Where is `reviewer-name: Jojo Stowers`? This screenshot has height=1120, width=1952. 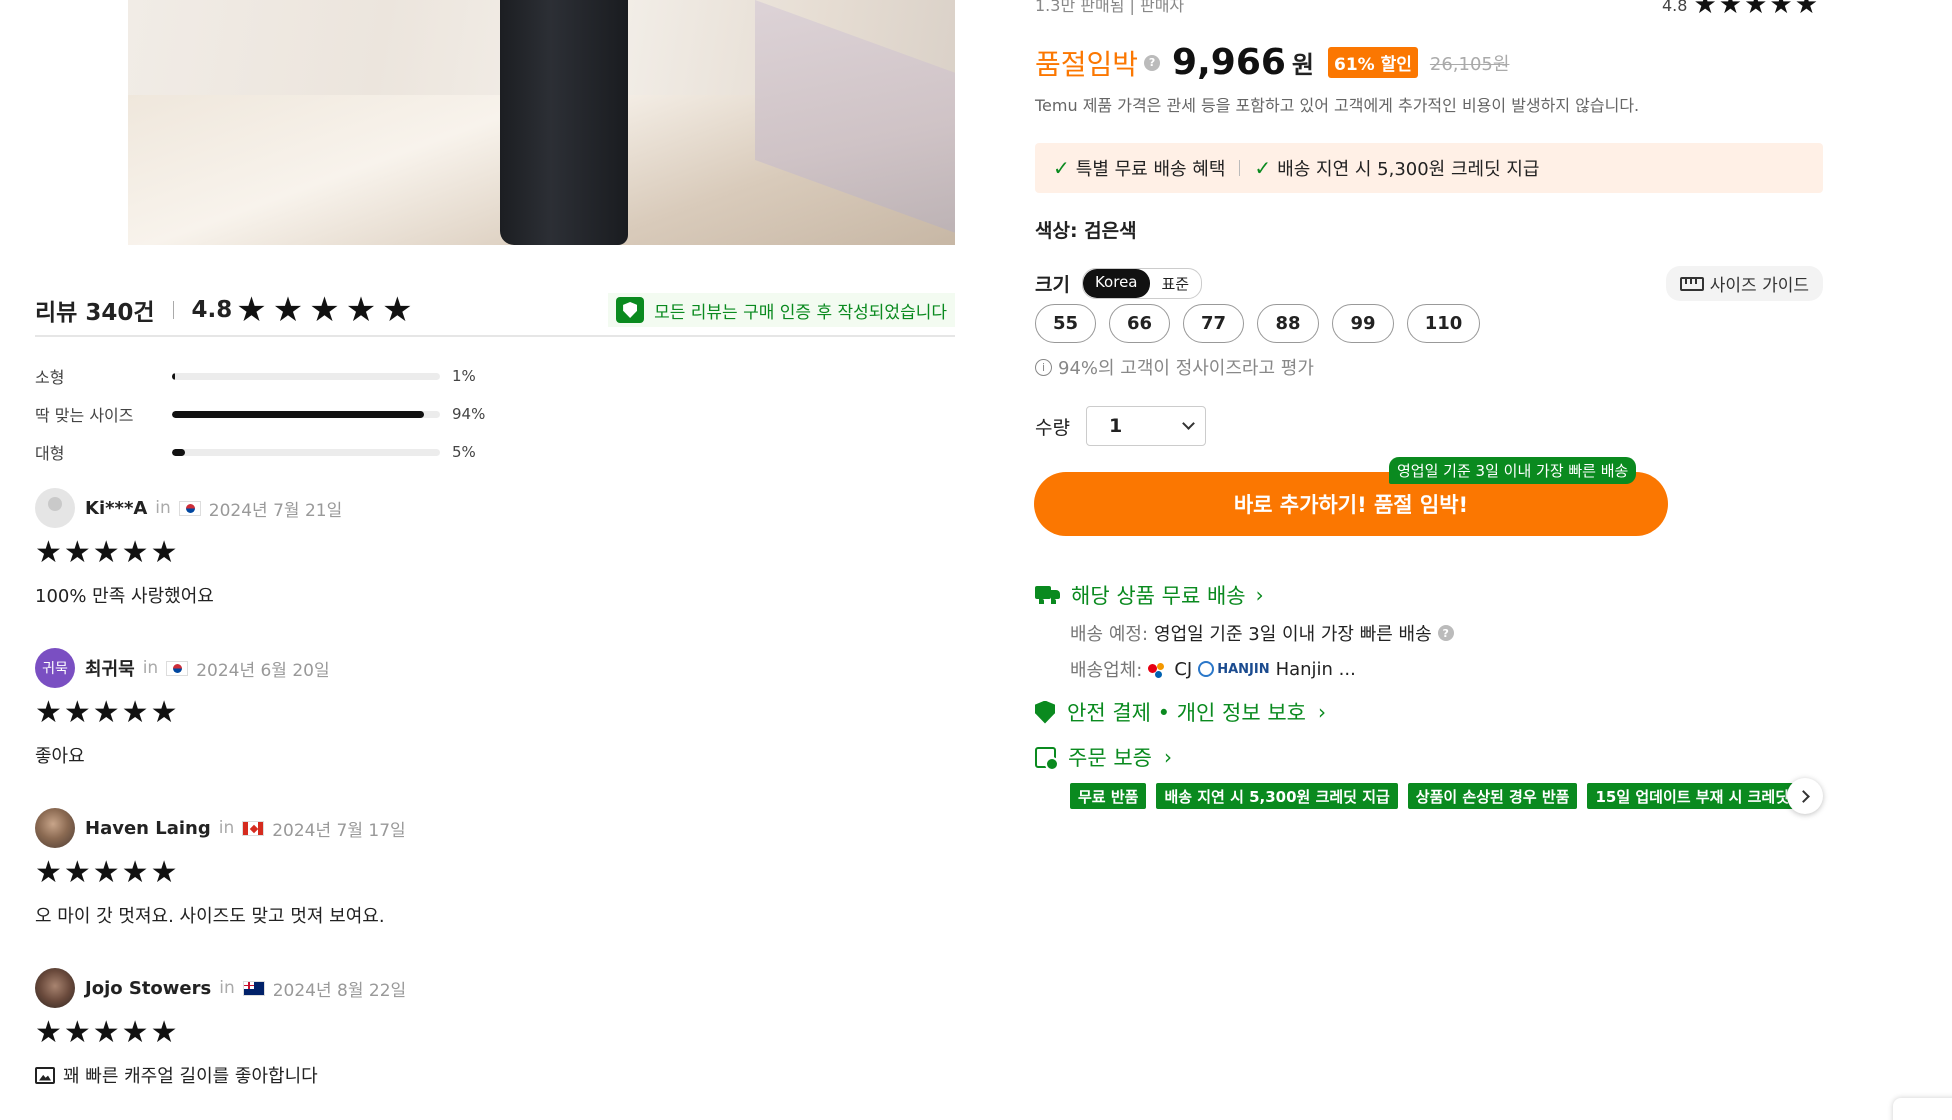
reviewer-name: Jojo Stowers is located at coordinates (148, 988).